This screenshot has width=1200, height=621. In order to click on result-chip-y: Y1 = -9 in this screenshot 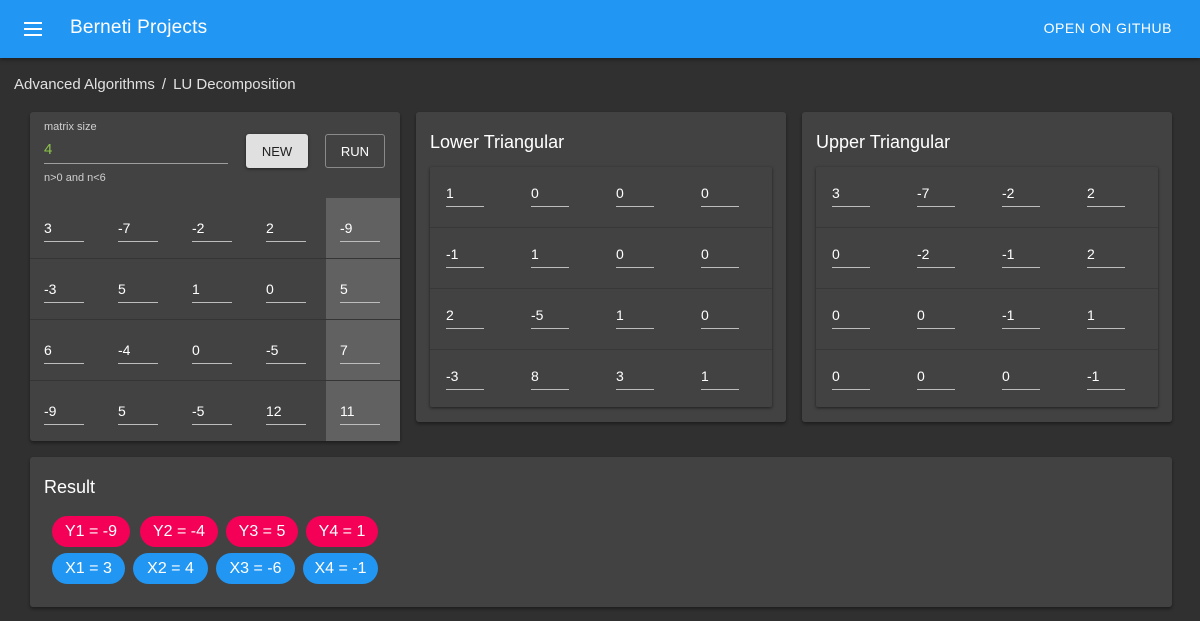, I will do `click(91, 531)`.